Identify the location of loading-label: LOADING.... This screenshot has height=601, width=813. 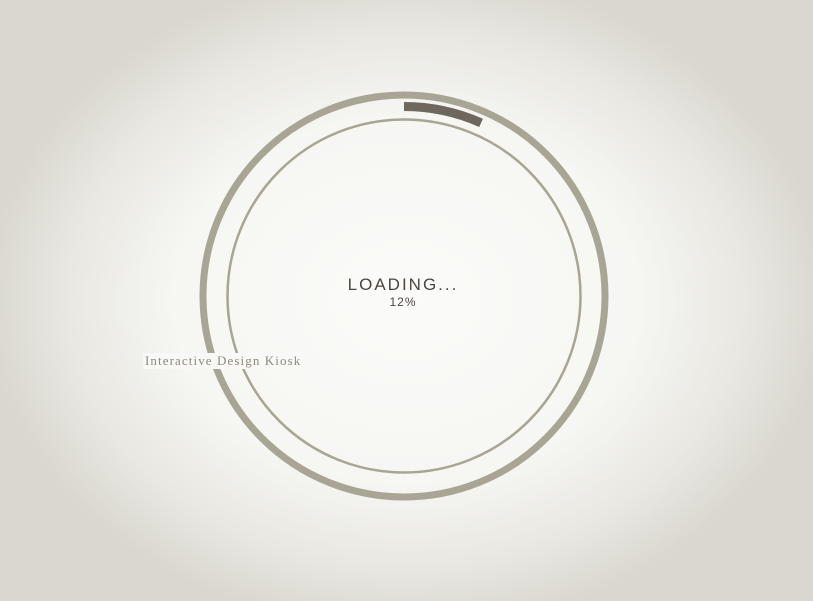
(403, 284).